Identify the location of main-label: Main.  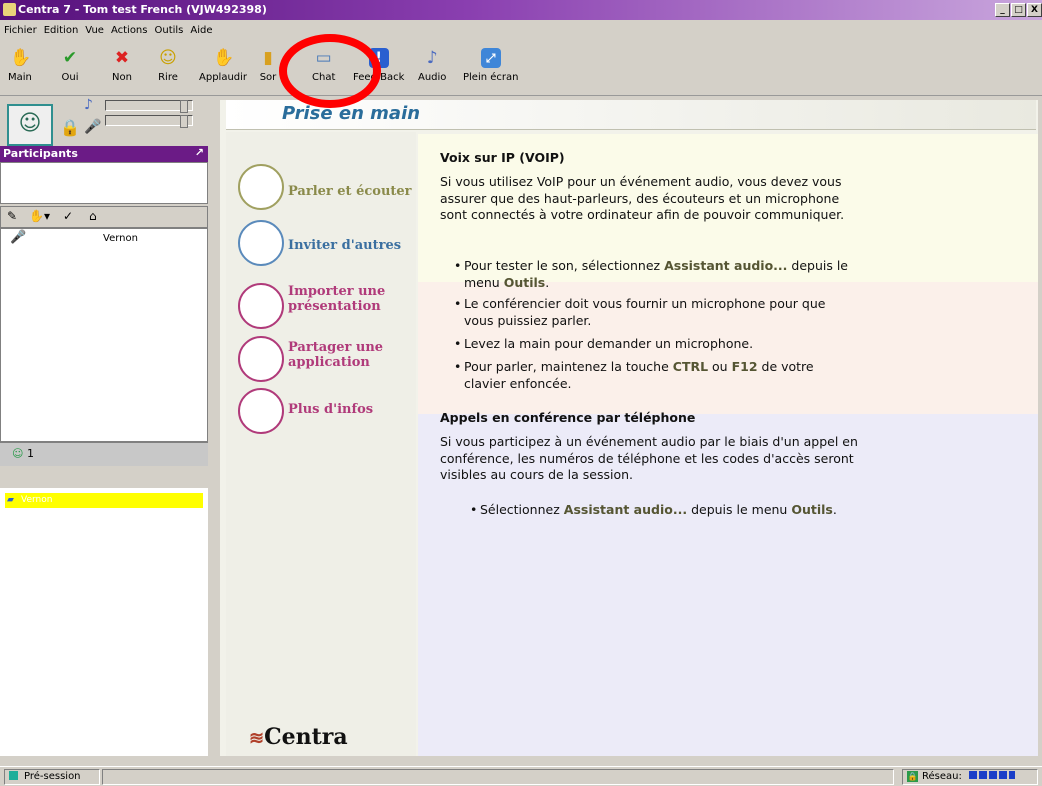
(20, 77).